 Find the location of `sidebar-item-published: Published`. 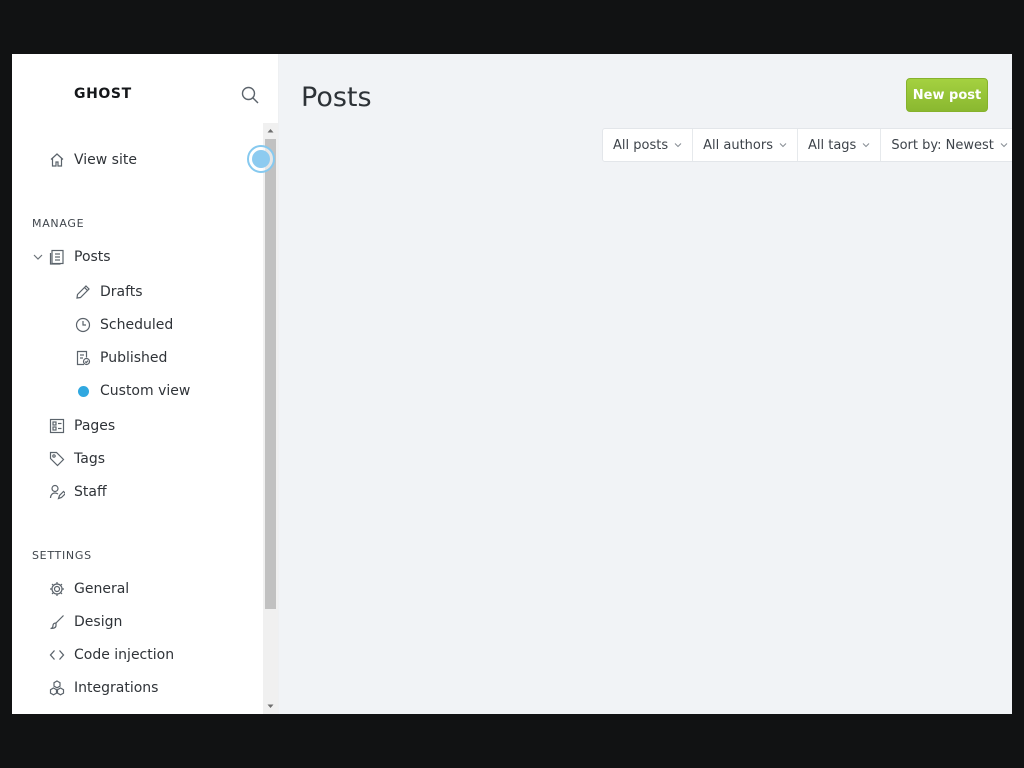

sidebar-item-published: Published is located at coordinates (120, 358).